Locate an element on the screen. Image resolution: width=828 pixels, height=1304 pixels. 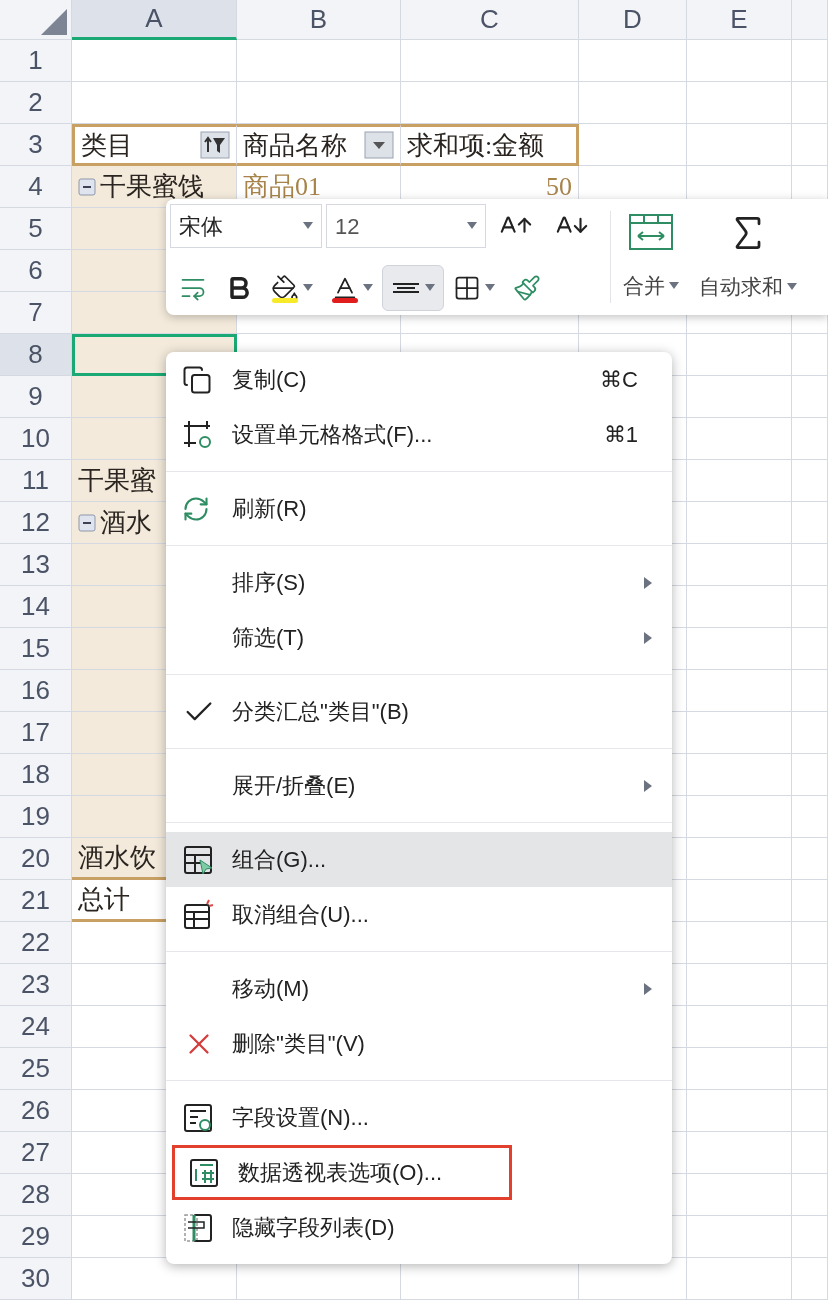
row-header: 8 is located at coordinates (36, 355).